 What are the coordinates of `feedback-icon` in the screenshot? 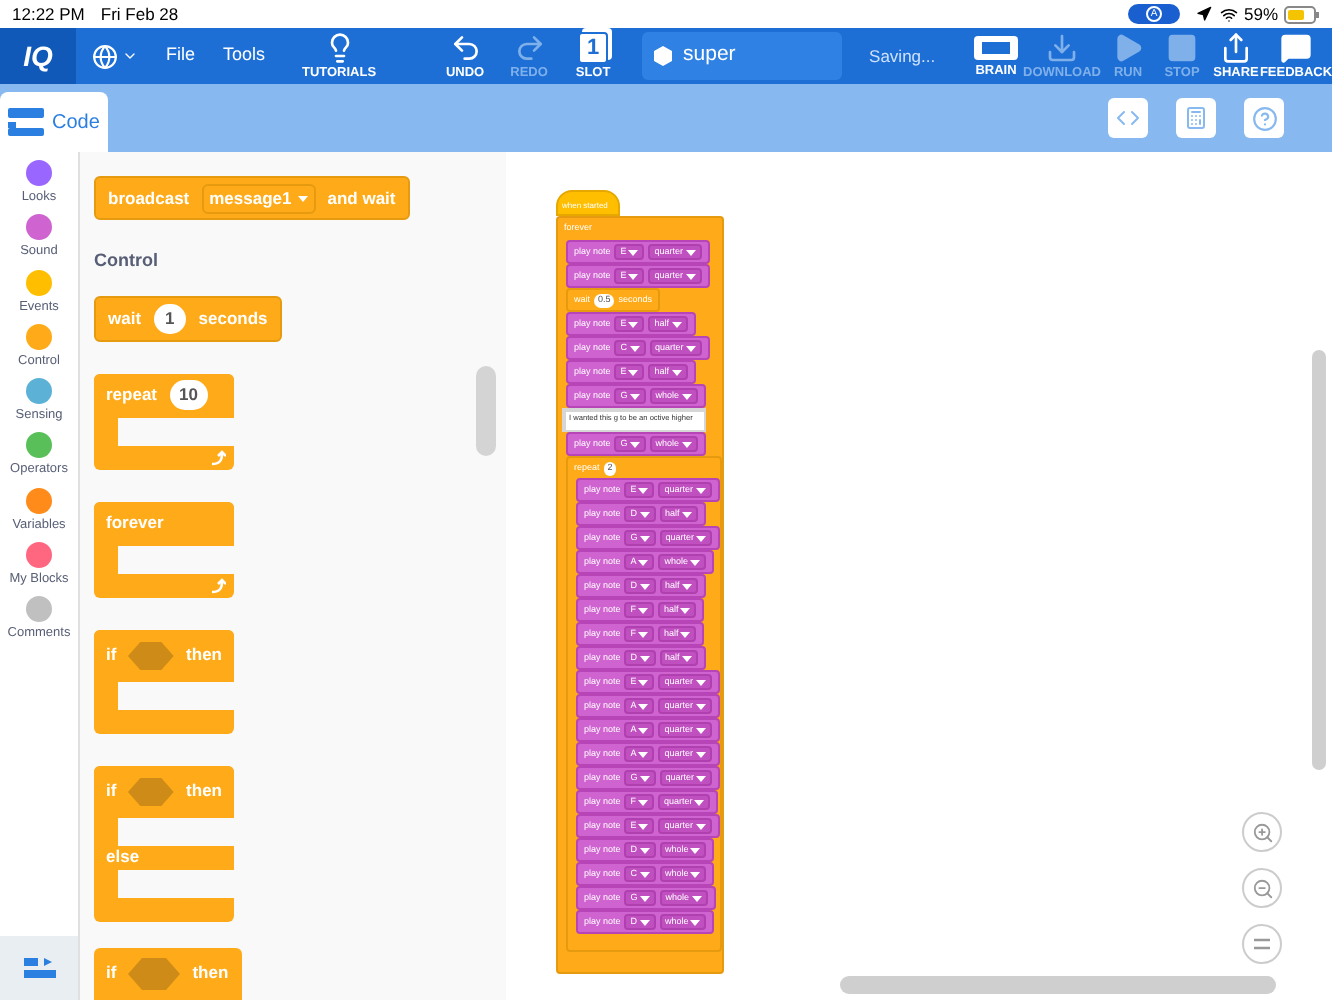 It's located at (1296, 47).